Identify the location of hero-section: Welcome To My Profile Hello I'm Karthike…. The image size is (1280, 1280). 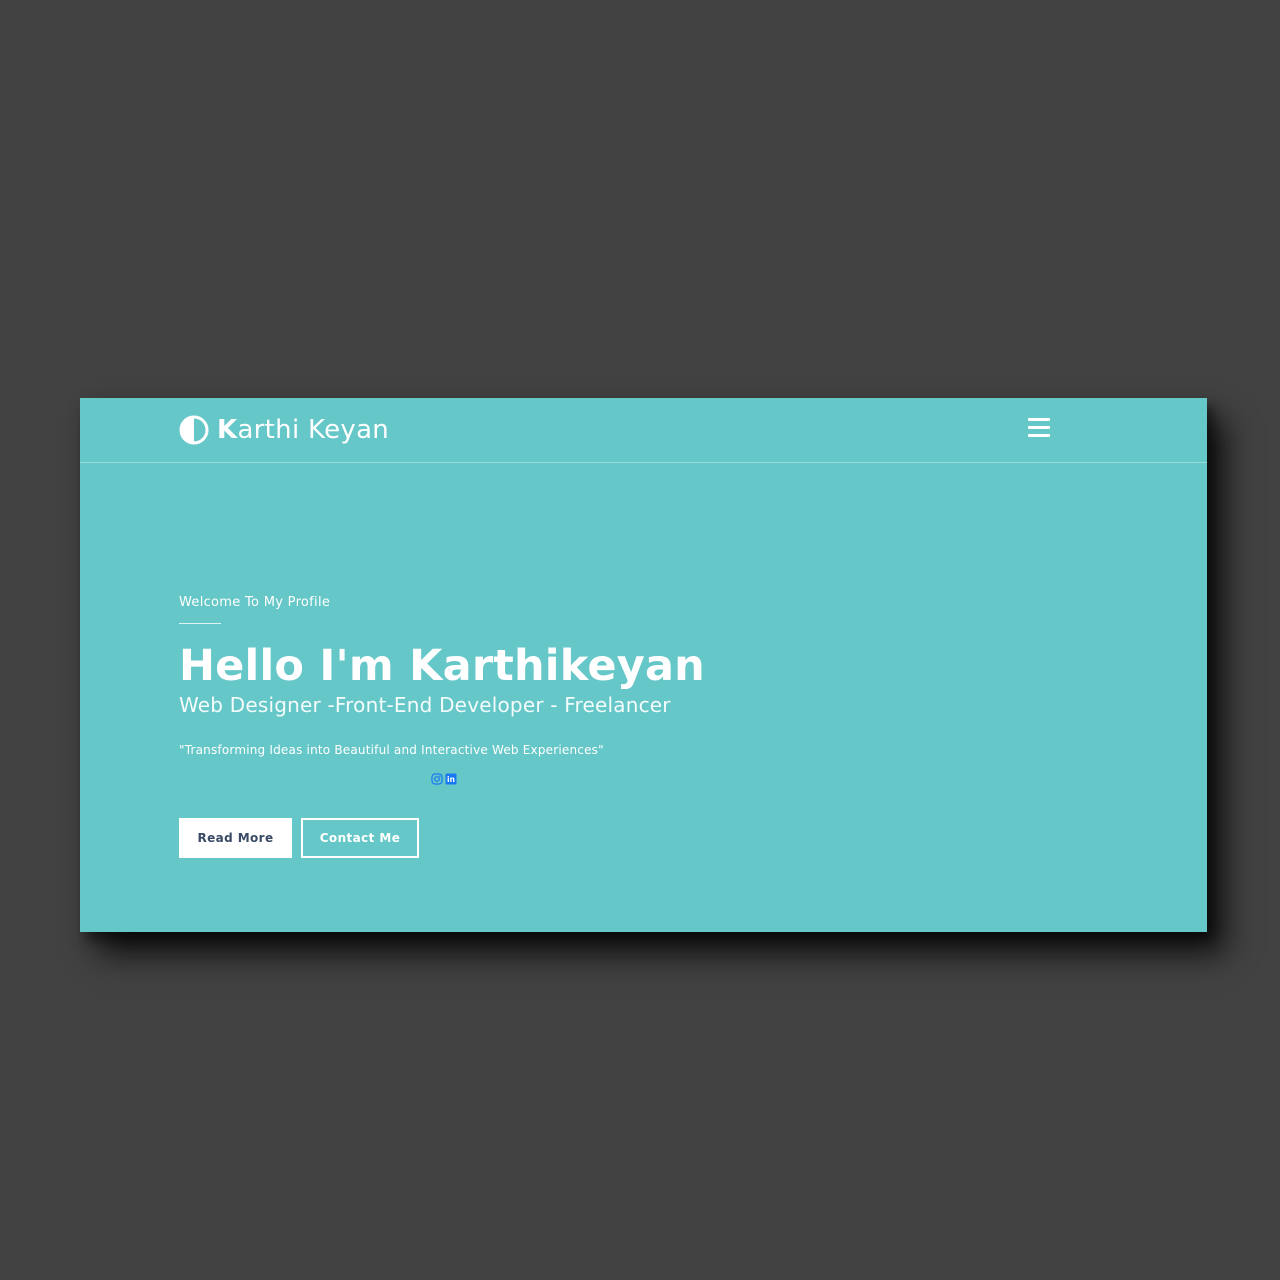
(529, 726).